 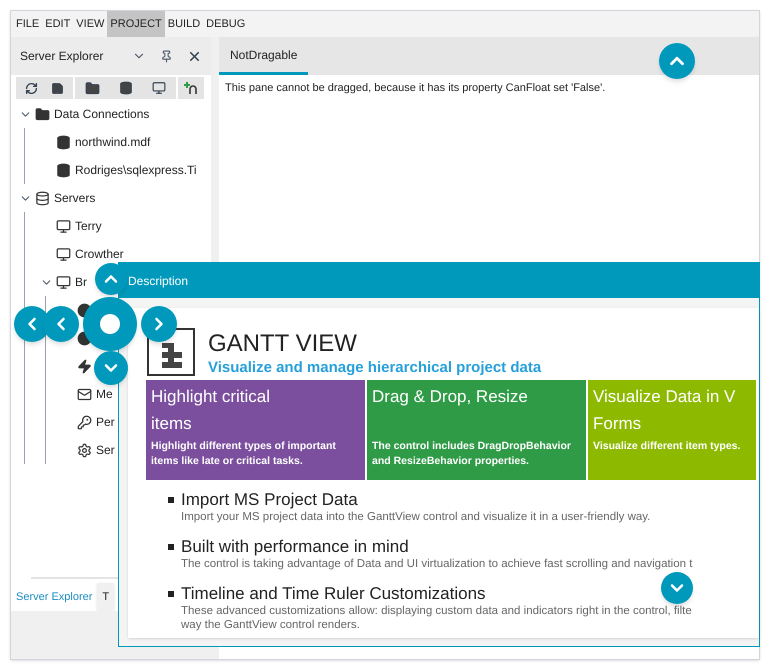 What do you see at coordinates (295, 546) in the screenshot?
I see `feature-title: Built with performance in mind` at bounding box center [295, 546].